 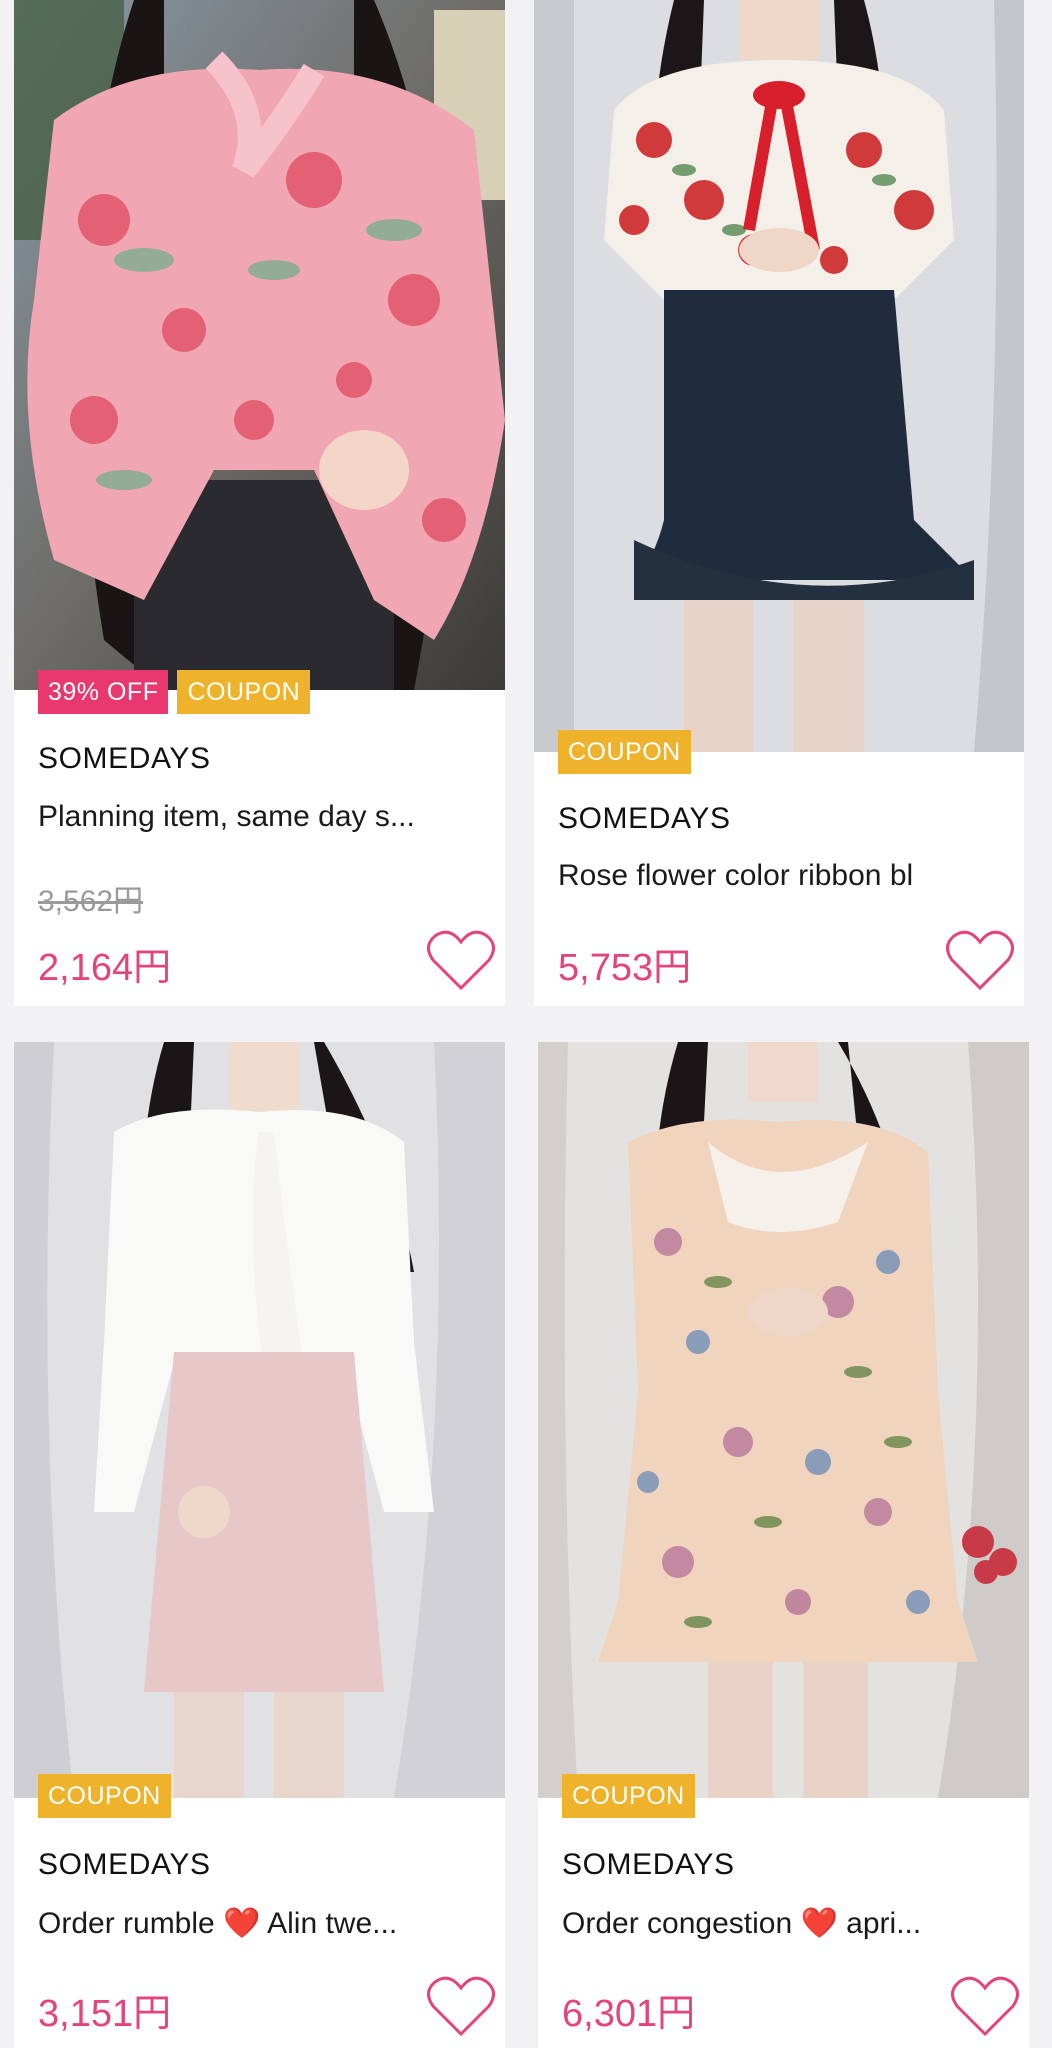 What do you see at coordinates (629, 2014) in the screenshot?
I see `sale-price: 6,301円` at bounding box center [629, 2014].